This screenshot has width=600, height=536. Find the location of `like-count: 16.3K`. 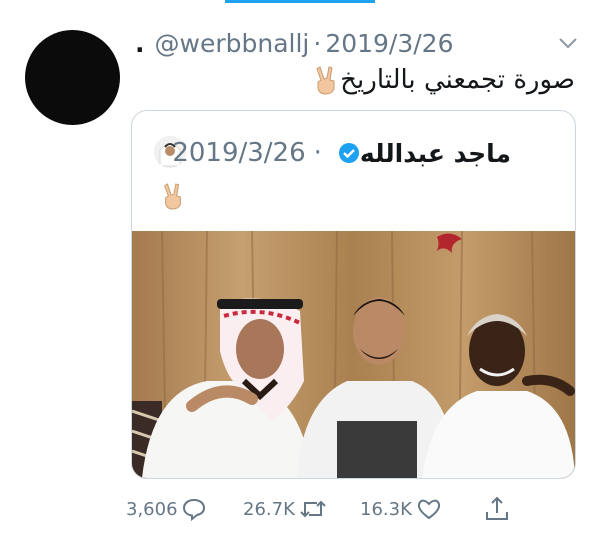

like-count: 16.3K is located at coordinates (386, 509).